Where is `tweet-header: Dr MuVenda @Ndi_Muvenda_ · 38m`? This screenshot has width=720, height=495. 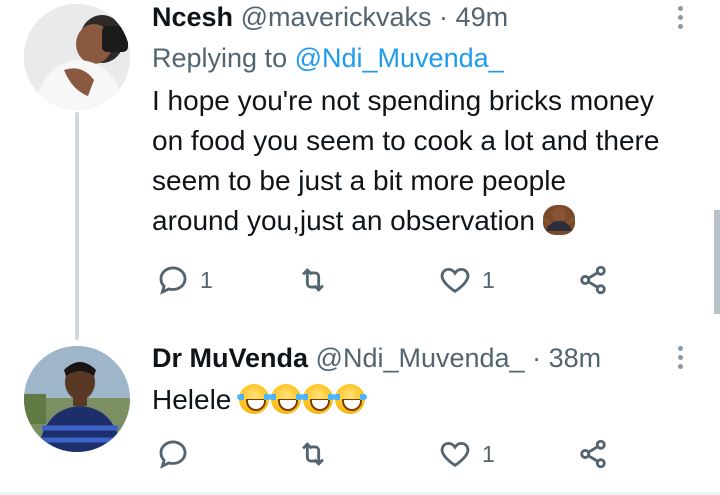
tweet-header: Dr MuVenda @Ndi_Muvenda_ · 38m is located at coordinates (406, 357).